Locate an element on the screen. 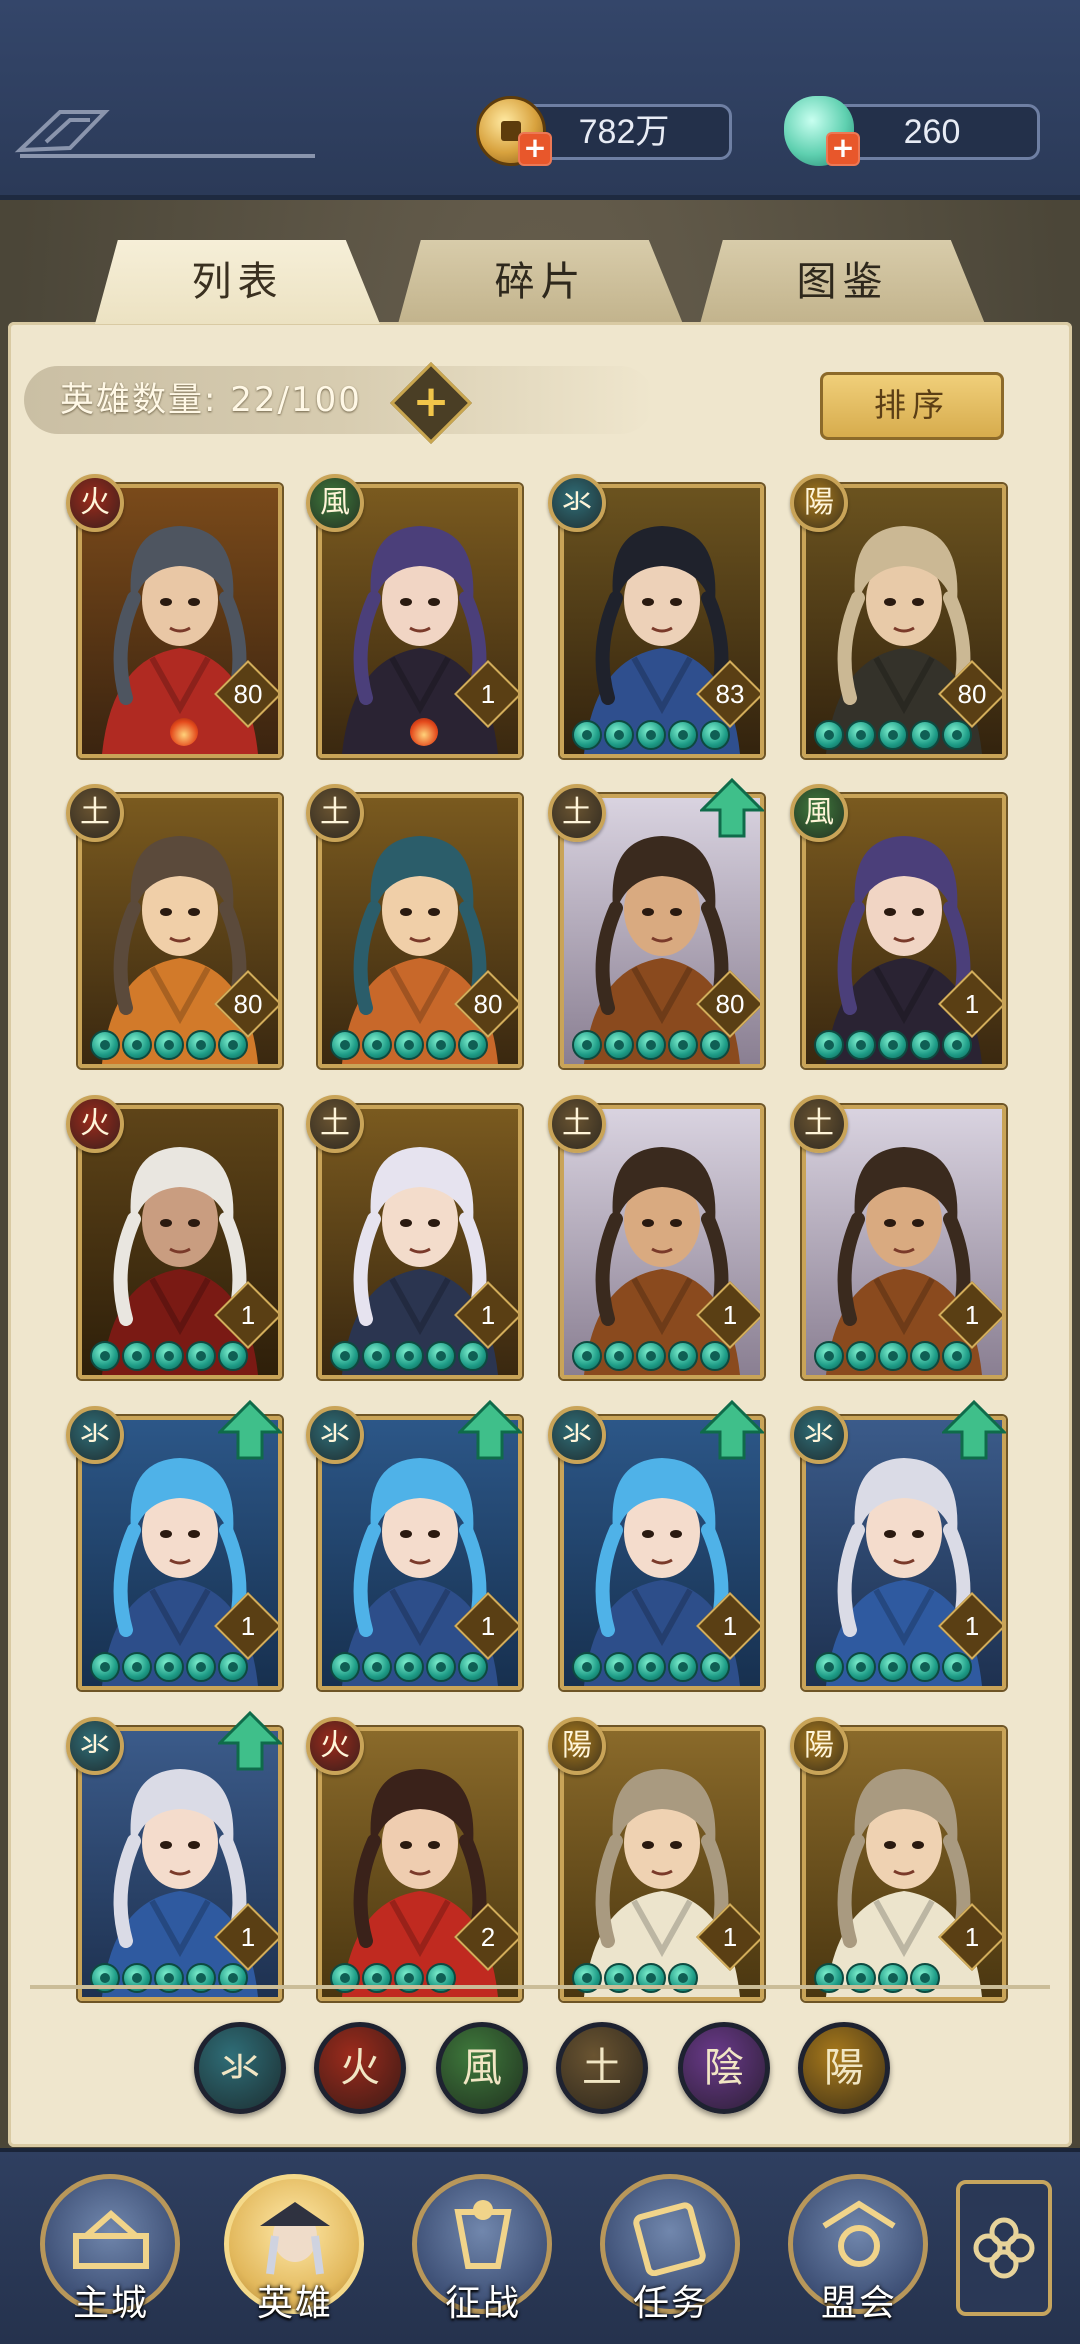  grid-divider is located at coordinates (540, 1987).